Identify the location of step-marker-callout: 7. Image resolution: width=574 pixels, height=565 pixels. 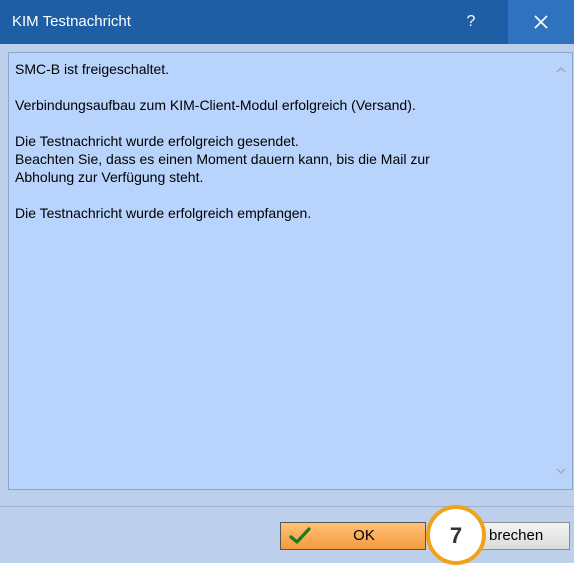
(456, 535).